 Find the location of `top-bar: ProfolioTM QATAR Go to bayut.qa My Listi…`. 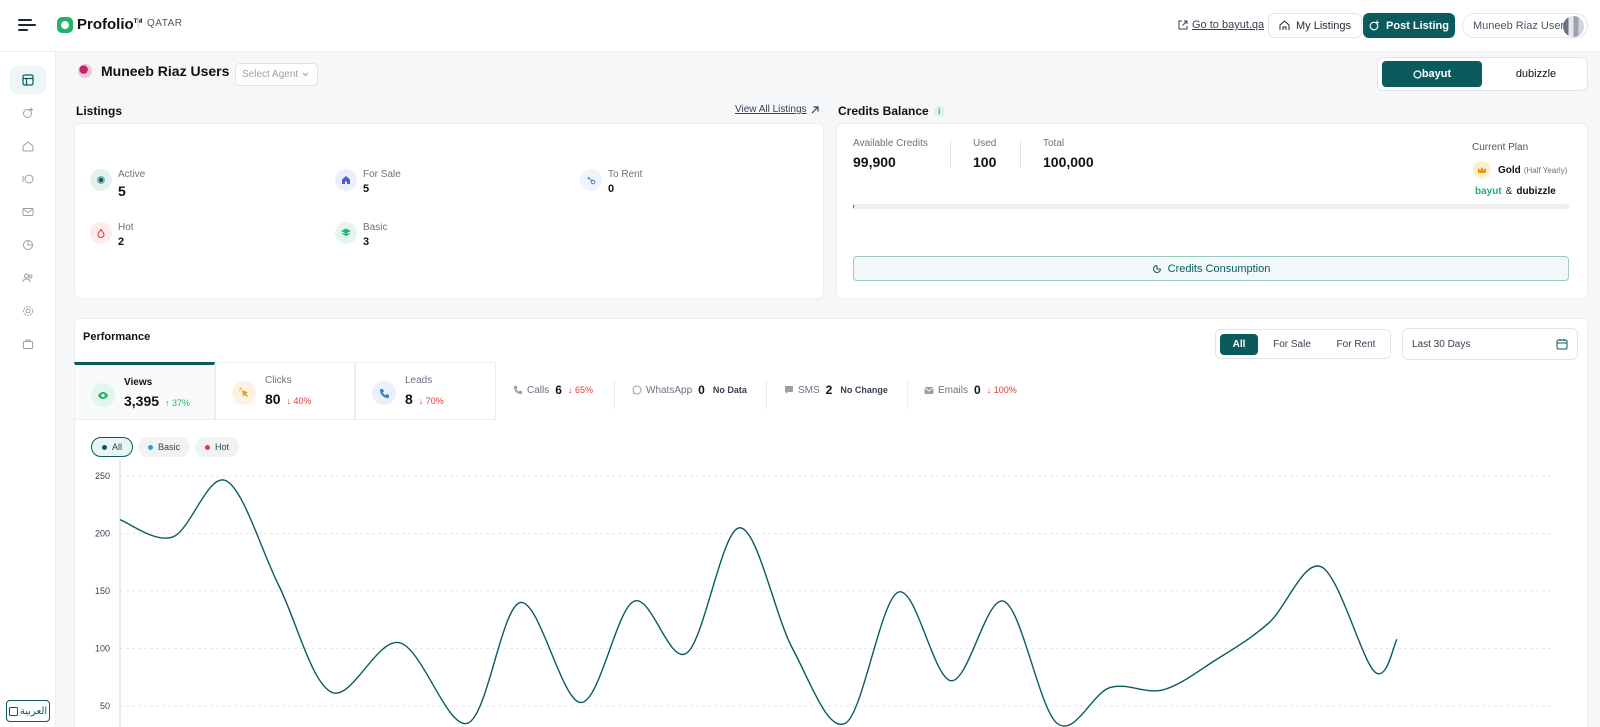

top-bar: ProfolioTM QATAR Go to bayut.qa My Listi… is located at coordinates (800, 26).